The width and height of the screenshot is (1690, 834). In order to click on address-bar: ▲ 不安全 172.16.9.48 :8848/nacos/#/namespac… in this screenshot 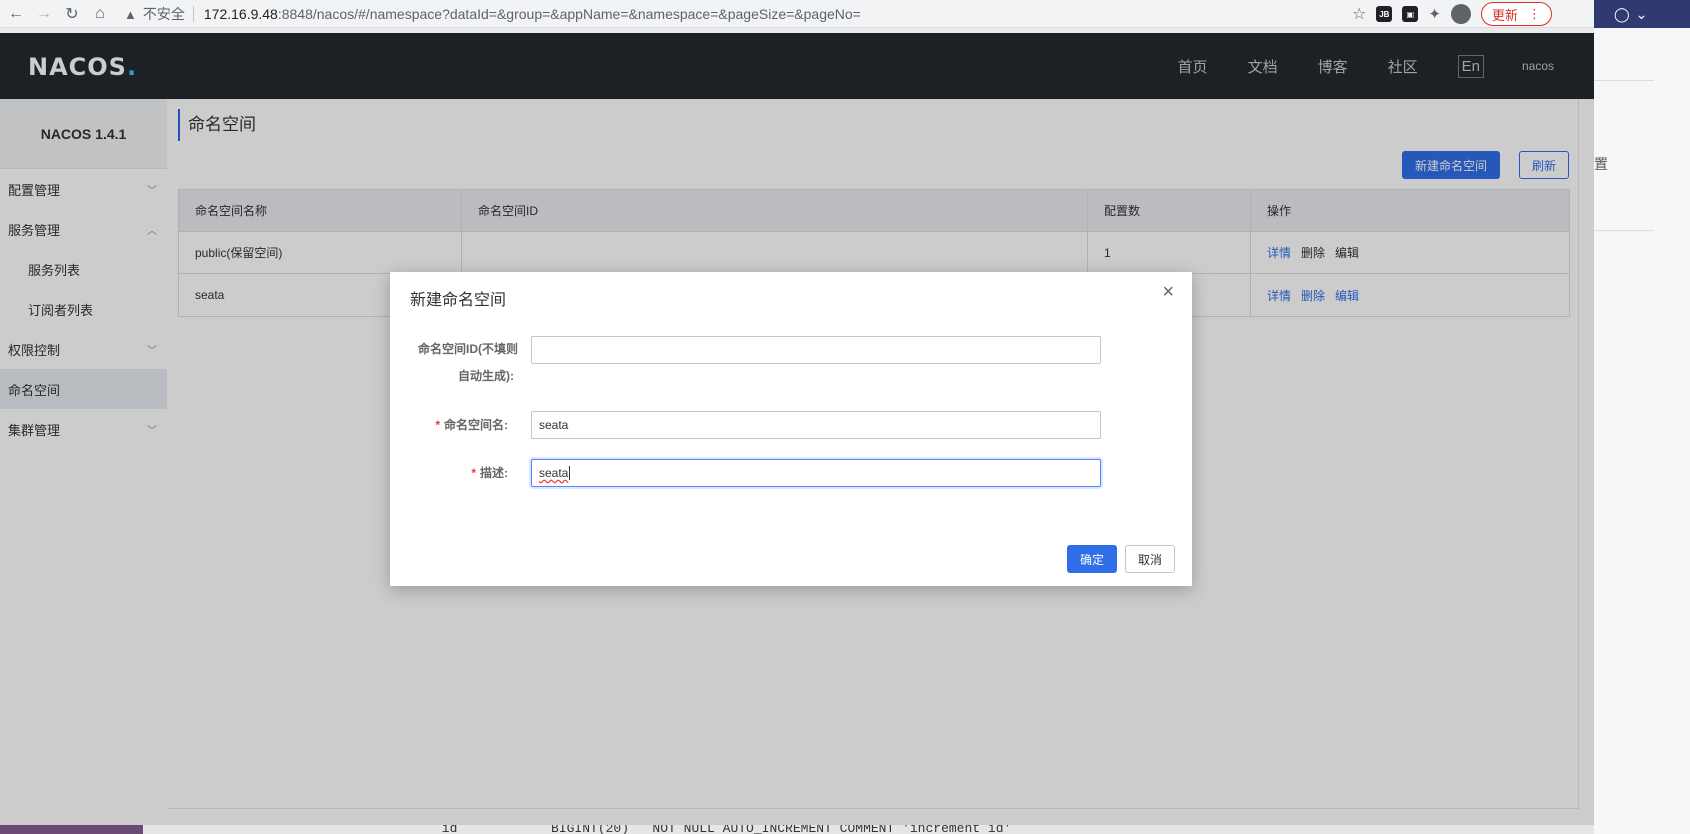, I will do `click(754, 14)`.